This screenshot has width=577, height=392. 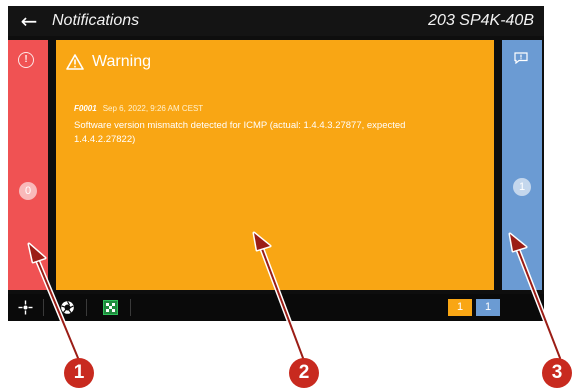 I want to click on notification-meta: F0001 Sep 6, 2022, 9:26 AM CEST, so click(x=138, y=108).